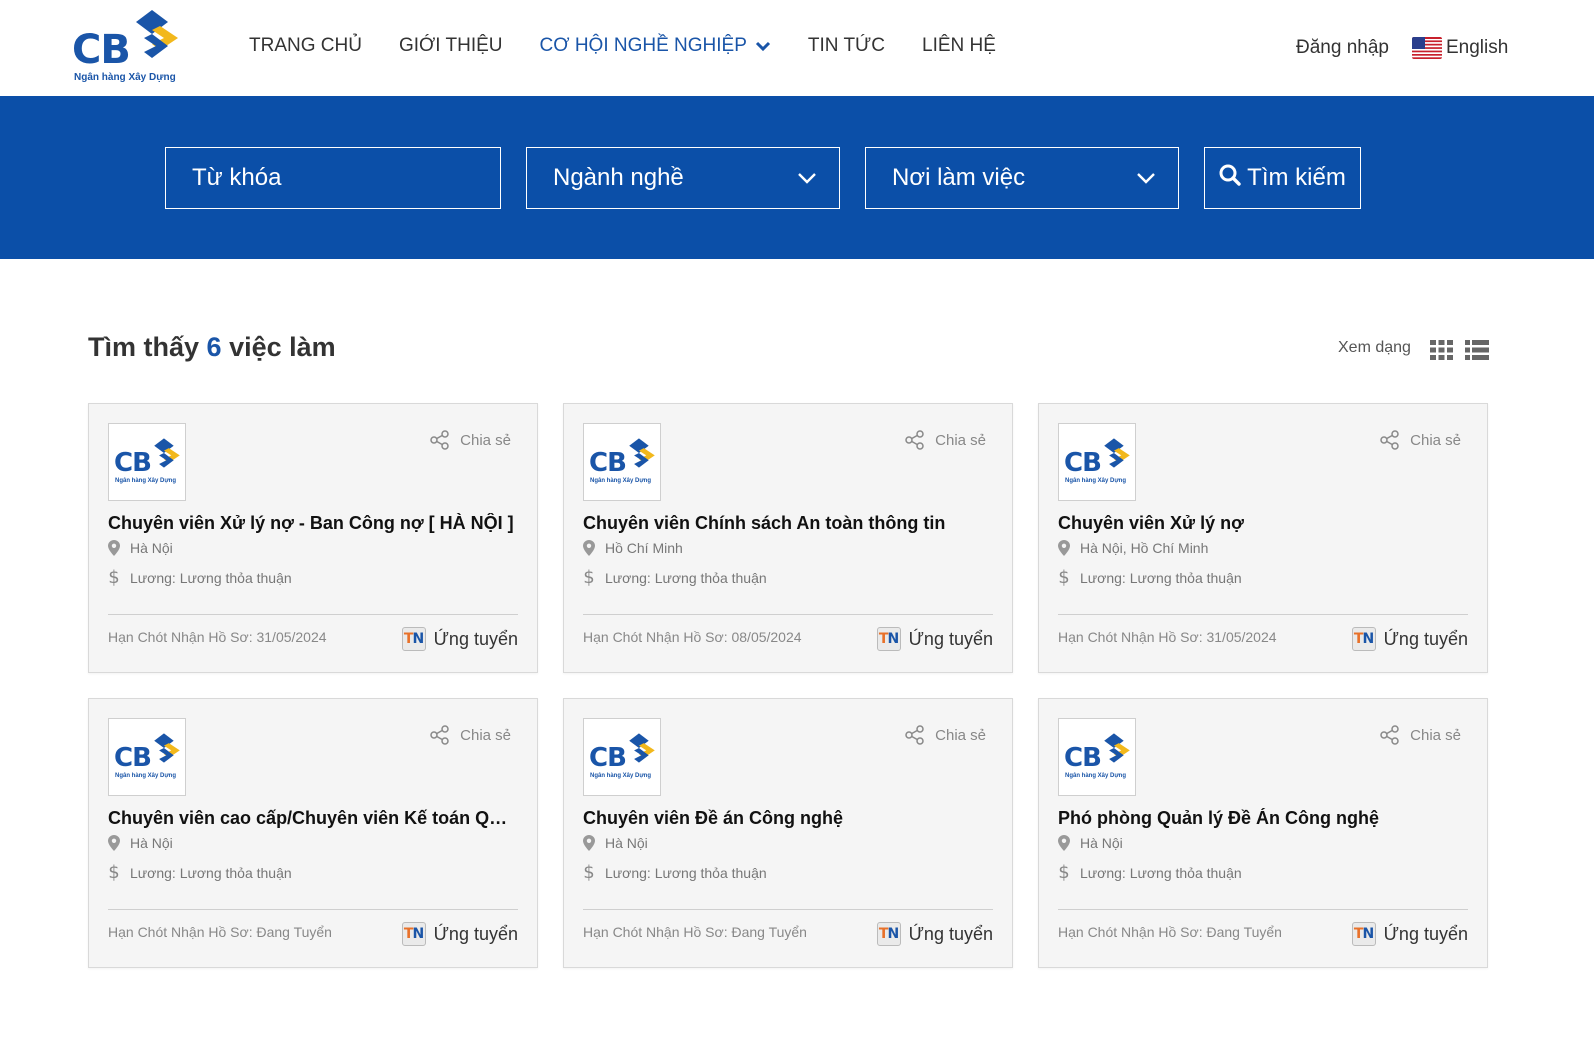  What do you see at coordinates (788, 818) in the screenshot?
I see `job-title: Chuyên viên Đề án Công nghệ` at bounding box center [788, 818].